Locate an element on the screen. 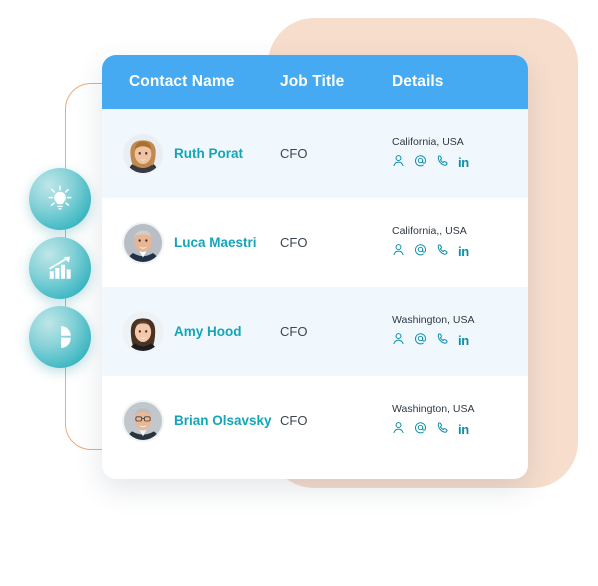 The height and width of the screenshot is (586, 598). cell-contact-name: Ruth Porat is located at coordinates (191, 153).